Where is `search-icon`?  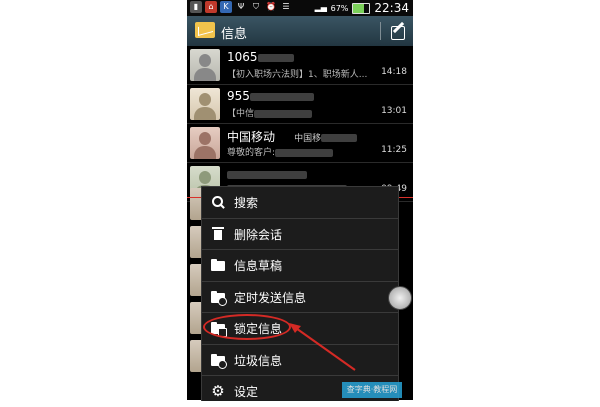 search-icon is located at coordinates (218, 202).